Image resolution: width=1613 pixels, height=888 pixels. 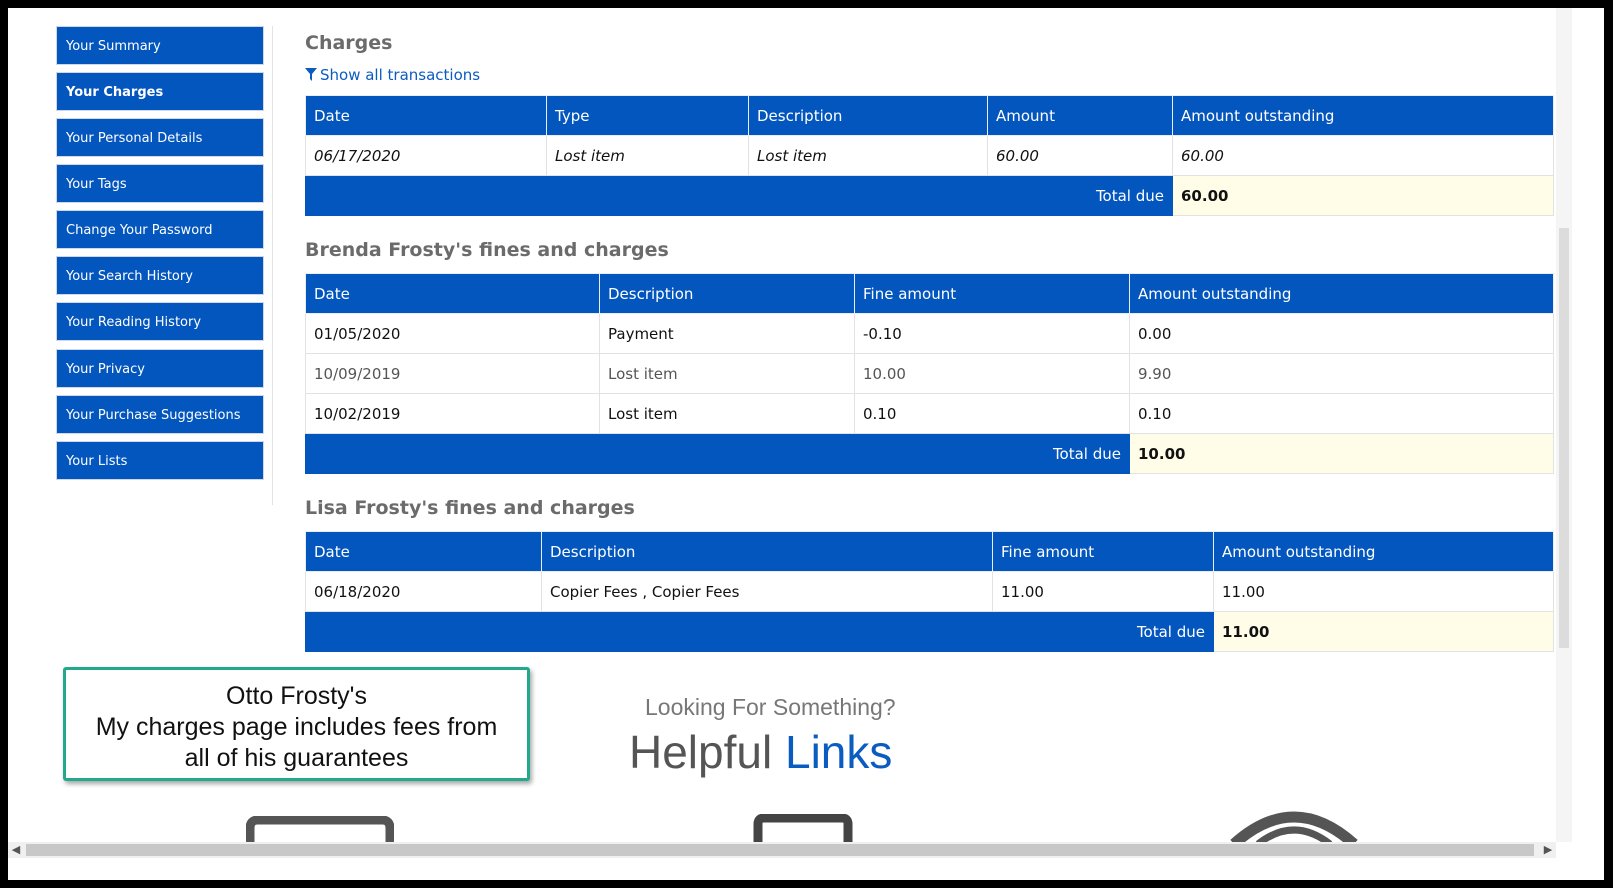 I want to click on total-row: Total due 11.00, so click(x=929, y=631).